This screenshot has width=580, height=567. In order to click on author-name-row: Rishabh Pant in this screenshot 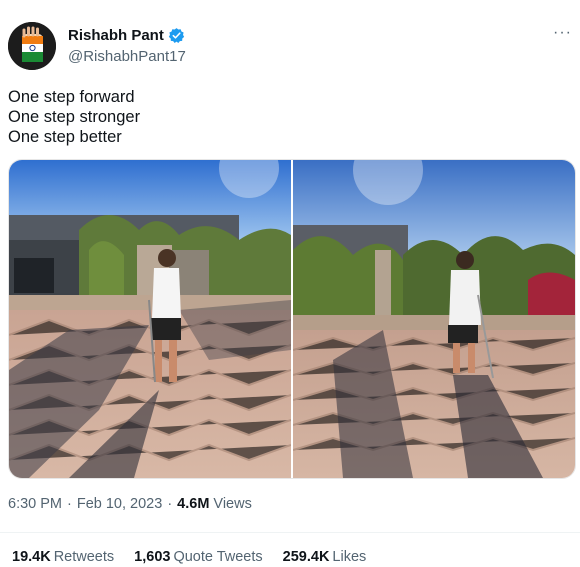, I will do `click(126, 35)`.